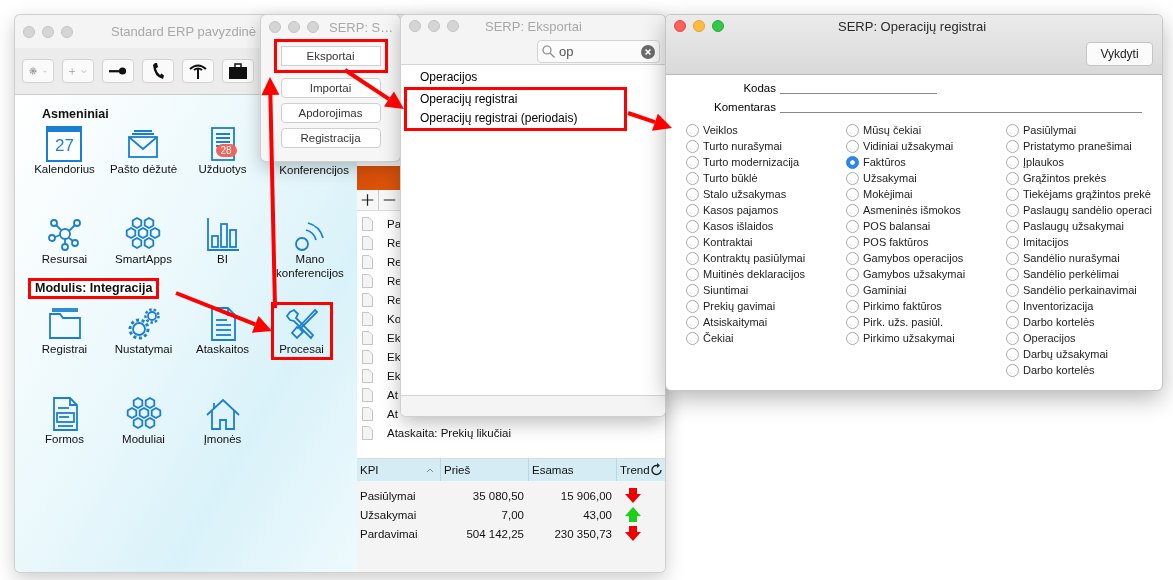  Describe the element at coordinates (633, 470) in the screenshot. I see `column-header: Trend` at that location.